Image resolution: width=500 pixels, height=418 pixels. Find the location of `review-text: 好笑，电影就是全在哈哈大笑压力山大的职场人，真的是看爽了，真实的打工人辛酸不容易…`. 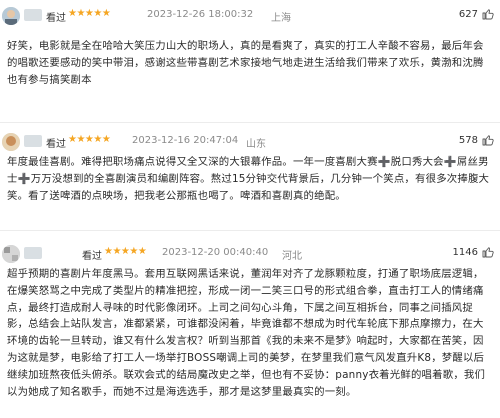

review-text: 好笑，电影就是全在哈哈大笑压力山大的职场人，真的是看爽了，真实的打工人辛酸不容易… is located at coordinates (245, 63).